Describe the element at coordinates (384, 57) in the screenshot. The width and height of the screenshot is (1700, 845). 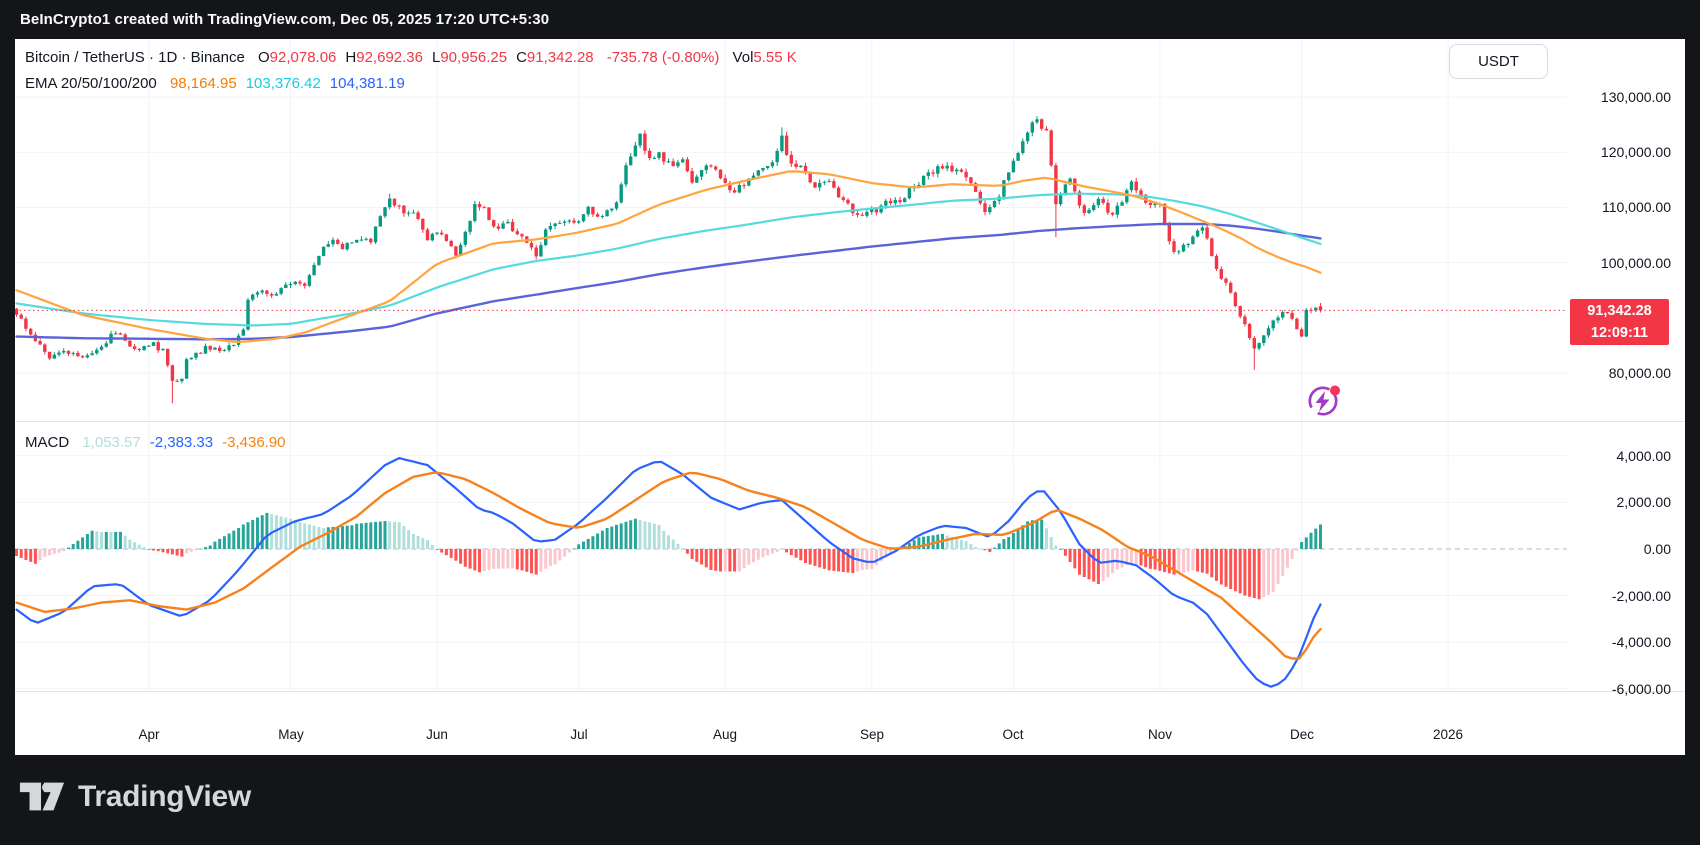
I see `ohlc-field: H92,692.36` at that location.